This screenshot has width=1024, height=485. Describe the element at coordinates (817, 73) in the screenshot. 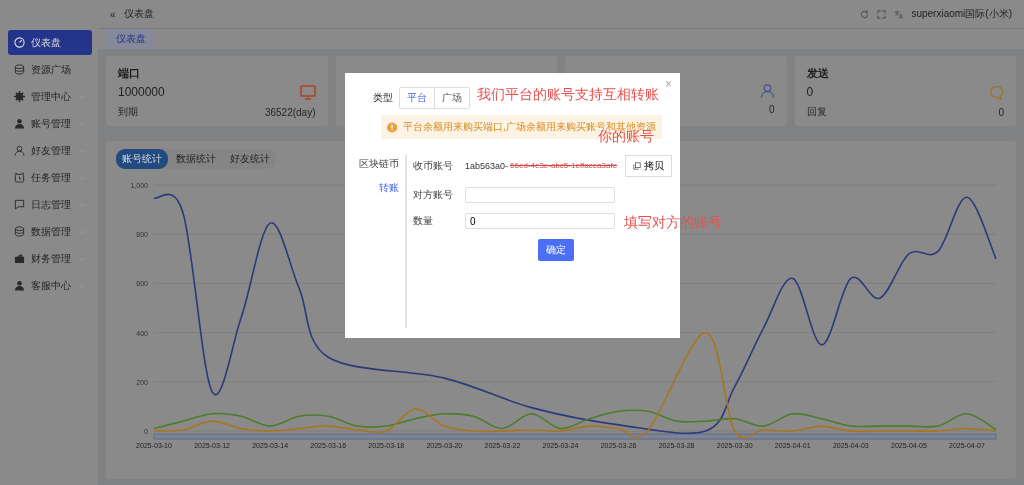

I see `card-title: 发送` at that location.